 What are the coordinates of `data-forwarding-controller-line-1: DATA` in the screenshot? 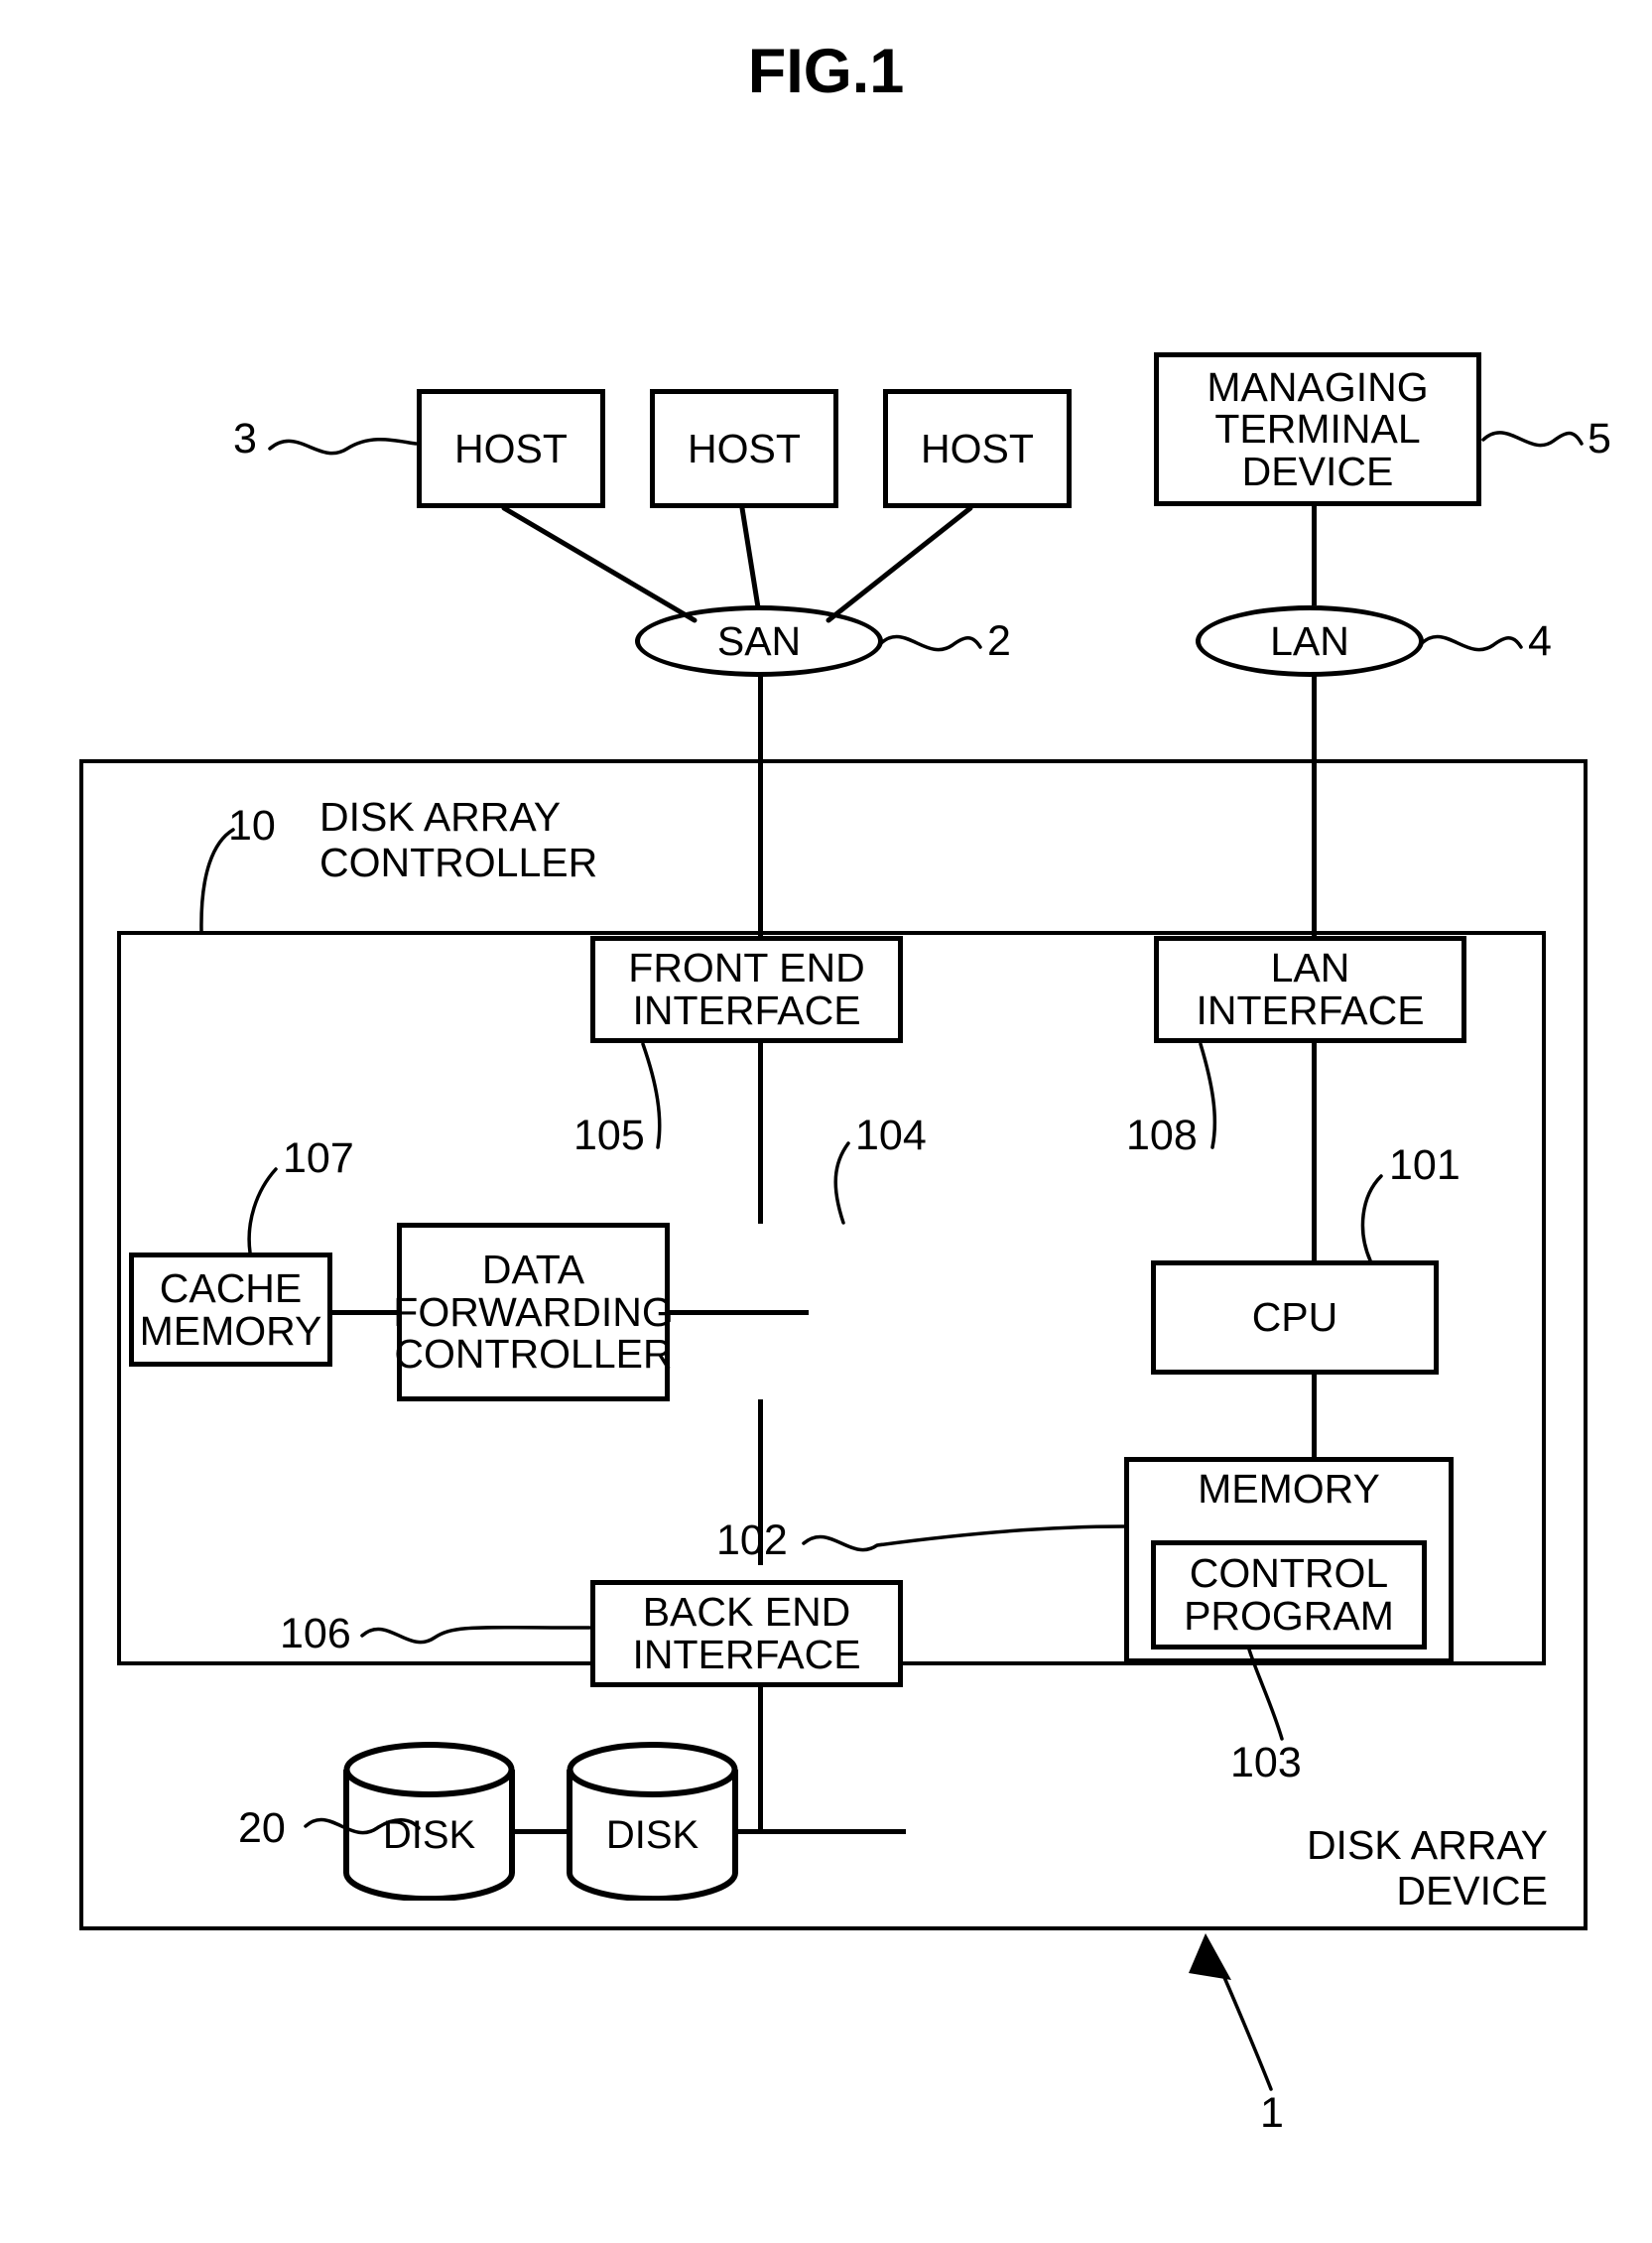 It's located at (533, 1270).